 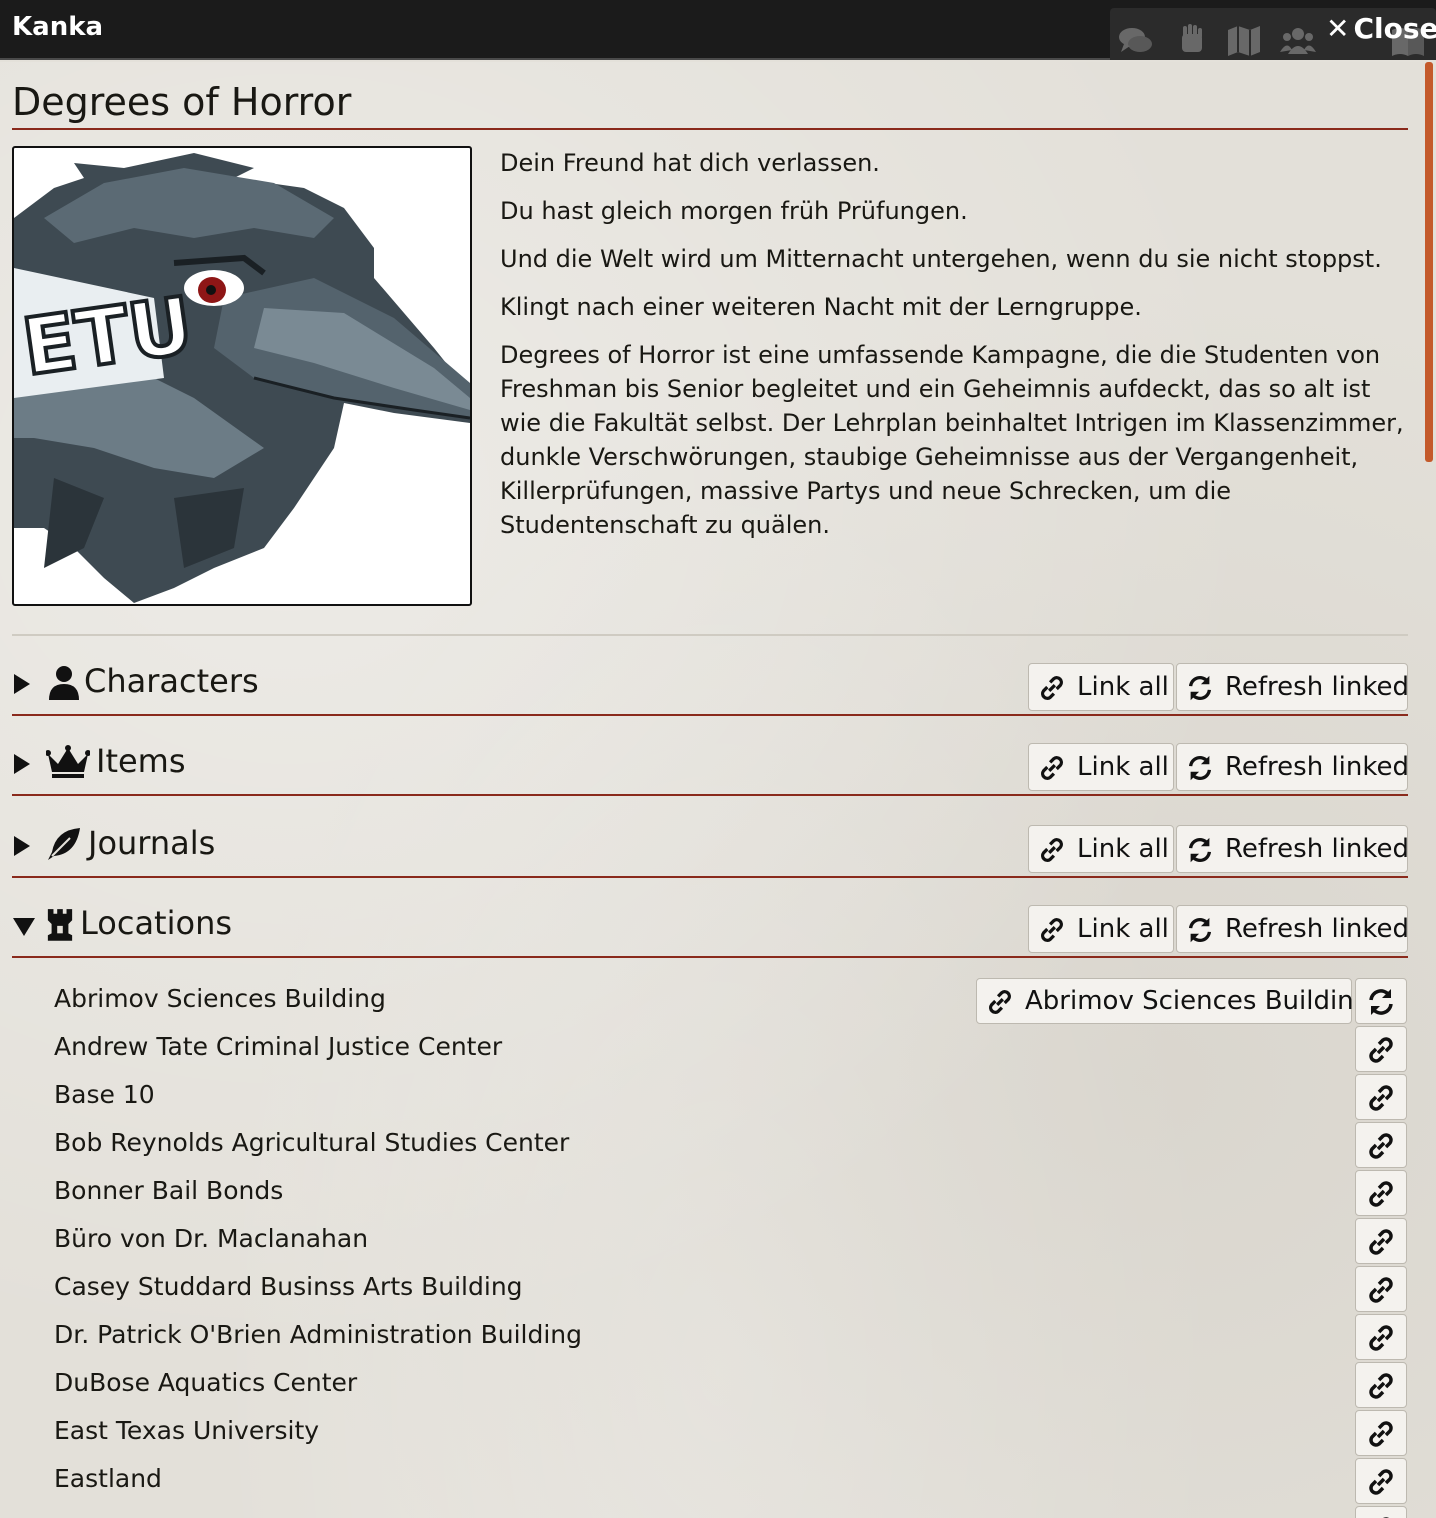 What do you see at coordinates (718, 30) in the screenshot?
I see `window-titlebar: Kanka ✕ Close` at bounding box center [718, 30].